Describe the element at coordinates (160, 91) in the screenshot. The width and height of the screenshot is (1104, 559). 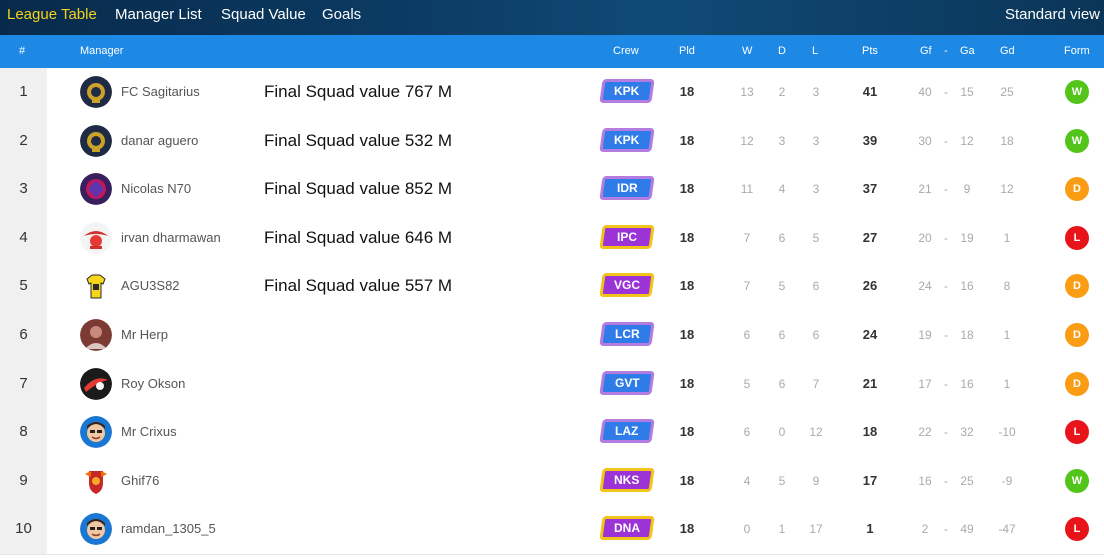
I see `manager-name: FC Sagitarius` at that location.